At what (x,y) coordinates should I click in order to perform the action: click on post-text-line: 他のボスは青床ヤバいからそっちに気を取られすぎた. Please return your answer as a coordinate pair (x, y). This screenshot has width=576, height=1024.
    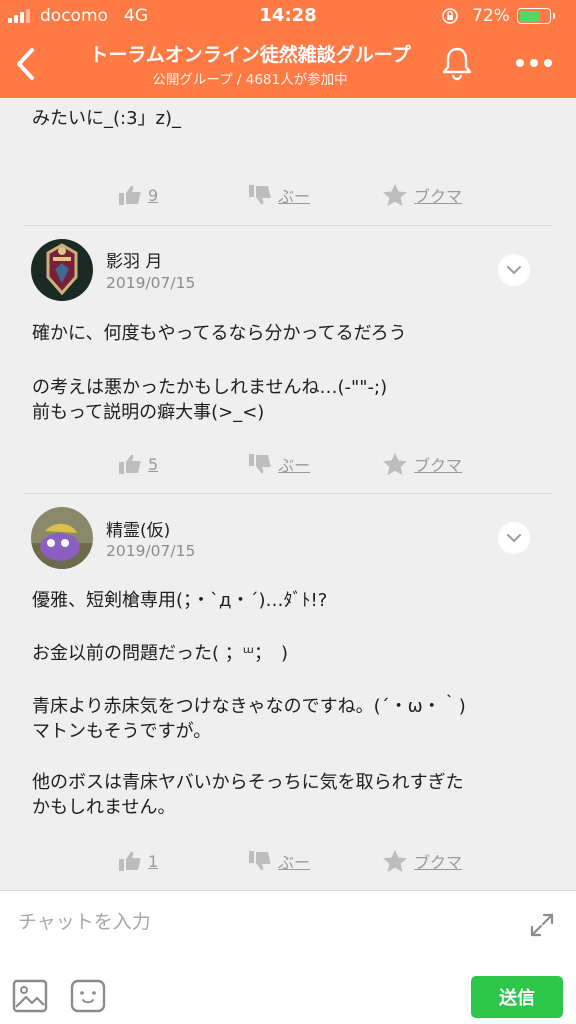
    Looking at the image, I should click on (248, 782).